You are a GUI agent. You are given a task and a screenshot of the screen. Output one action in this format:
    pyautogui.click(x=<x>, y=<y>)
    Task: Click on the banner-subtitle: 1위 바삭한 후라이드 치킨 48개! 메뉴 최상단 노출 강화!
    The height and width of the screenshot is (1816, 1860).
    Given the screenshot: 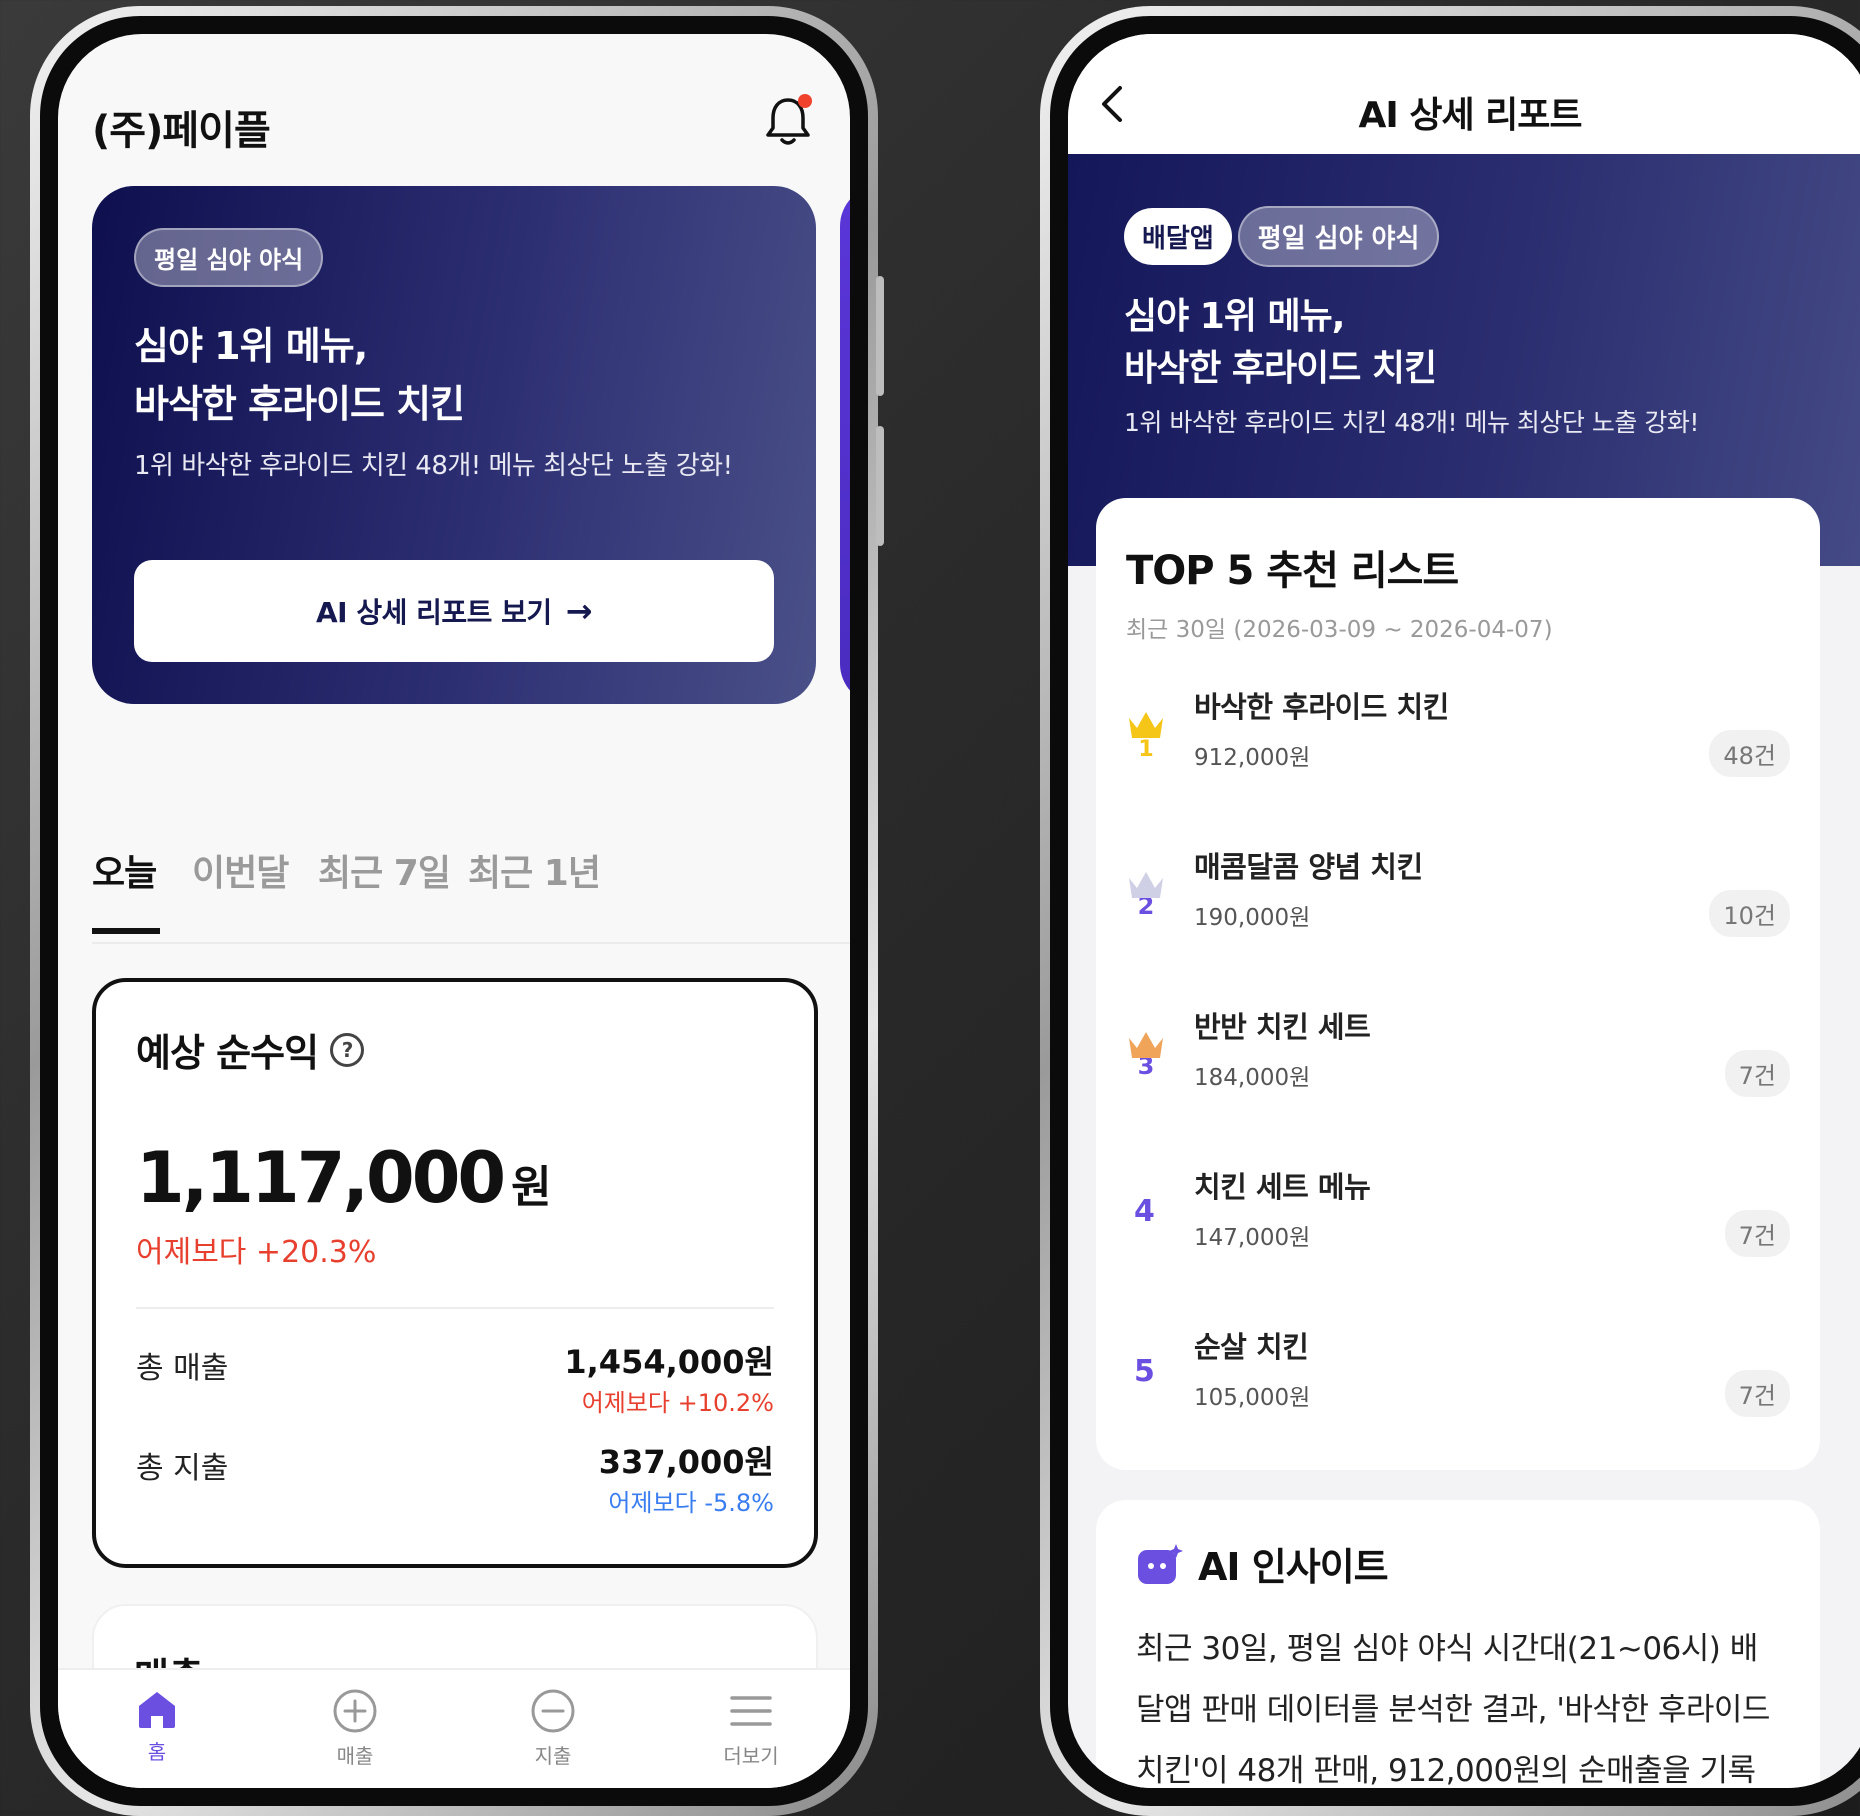 What is the action you would take?
    pyautogui.click(x=1411, y=422)
    